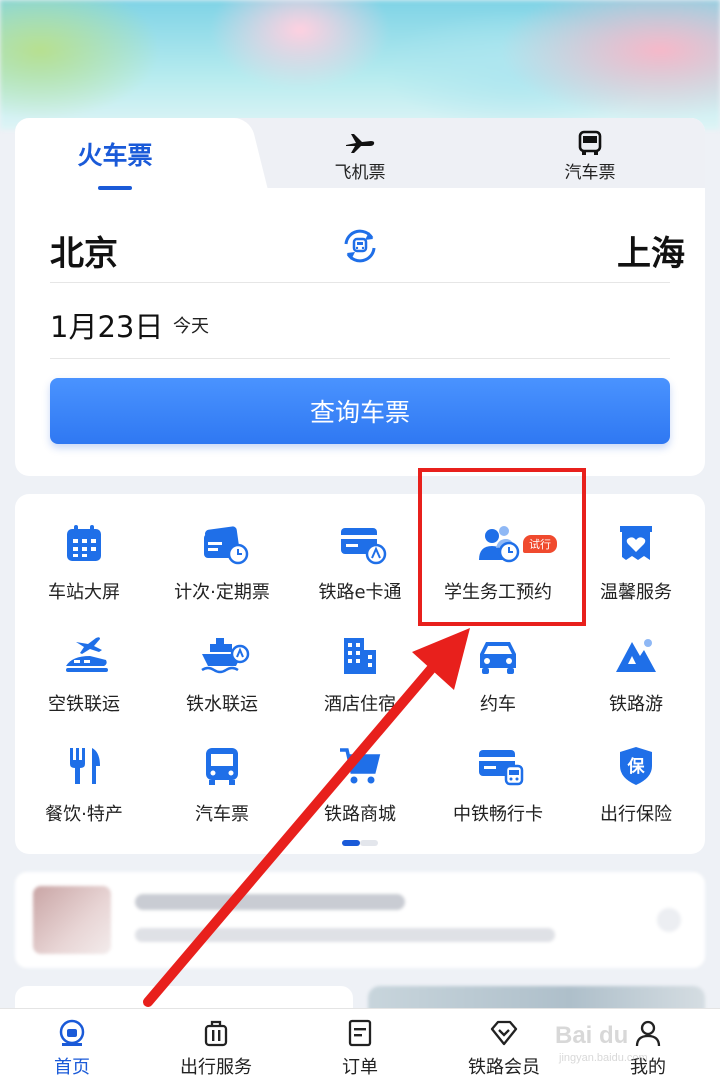 This screenshot has height=1086, width=720. What do you see at coordinates (592, 1035) in the screenshot?
I see `watermark-text: Bai du` at bounding box center [592, 1035].